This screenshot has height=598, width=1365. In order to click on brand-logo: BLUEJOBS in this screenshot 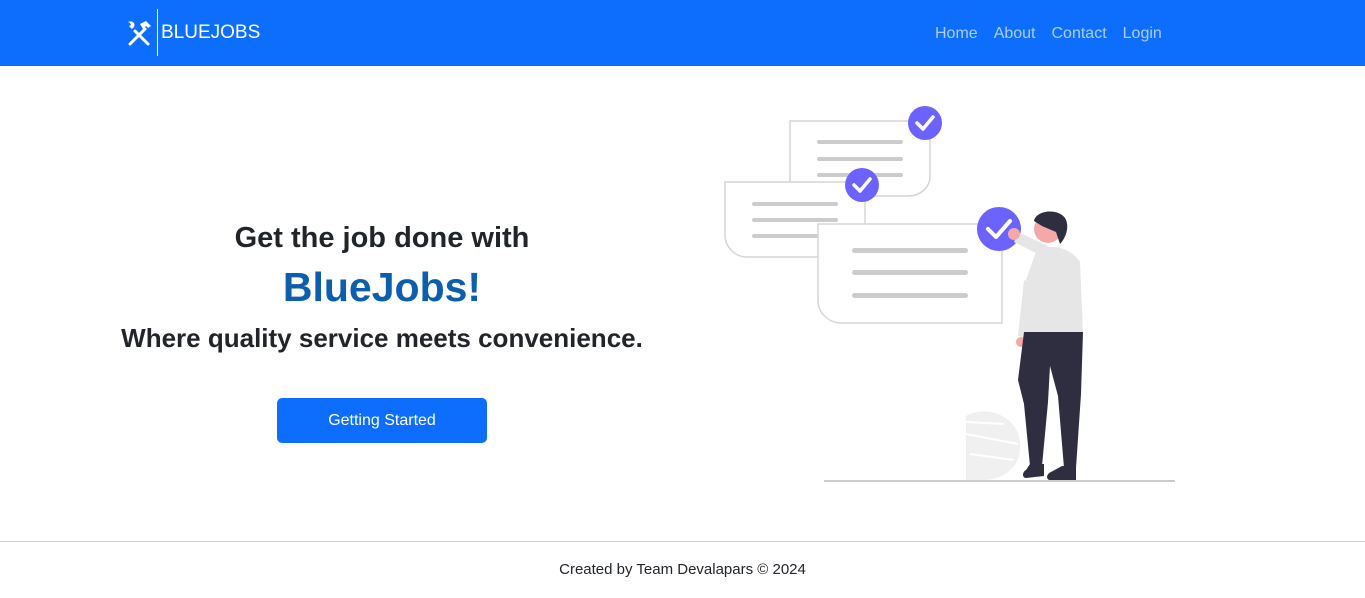, I will do `click(192, 32)`.